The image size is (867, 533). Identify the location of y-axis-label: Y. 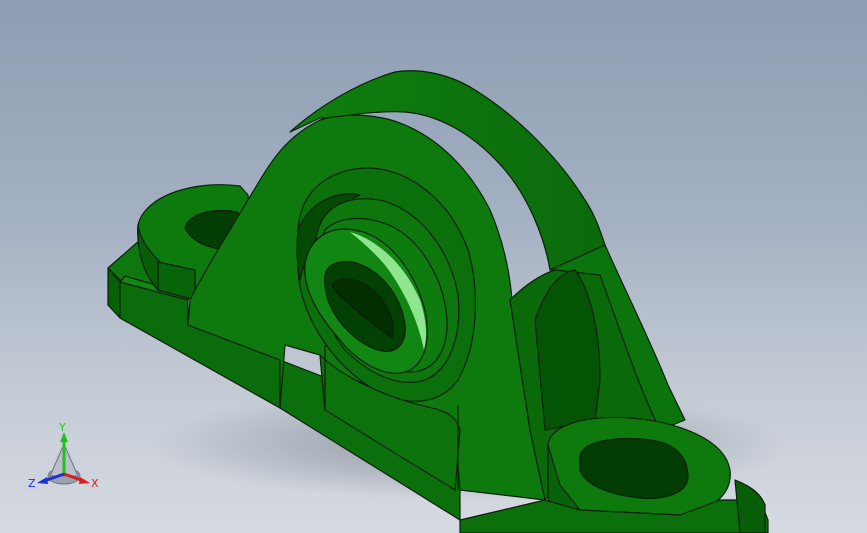
(62, 427).